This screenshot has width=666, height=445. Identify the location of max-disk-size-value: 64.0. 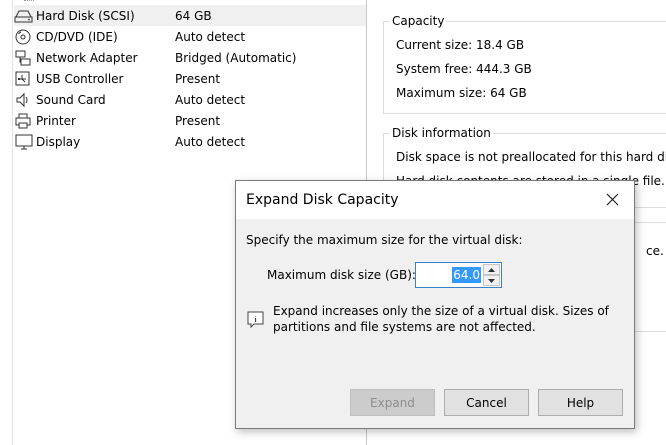
(466, 275).